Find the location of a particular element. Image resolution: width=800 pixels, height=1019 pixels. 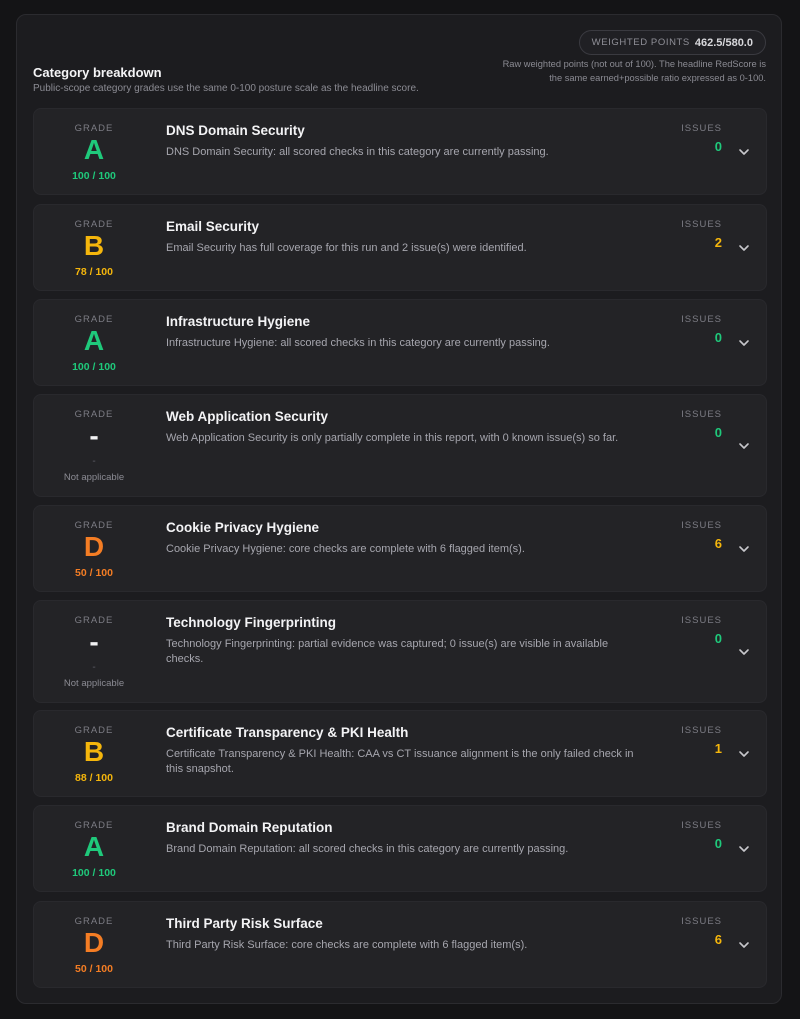

category-title: Infrastructure Hygiene is located at coordinates (238, 321).